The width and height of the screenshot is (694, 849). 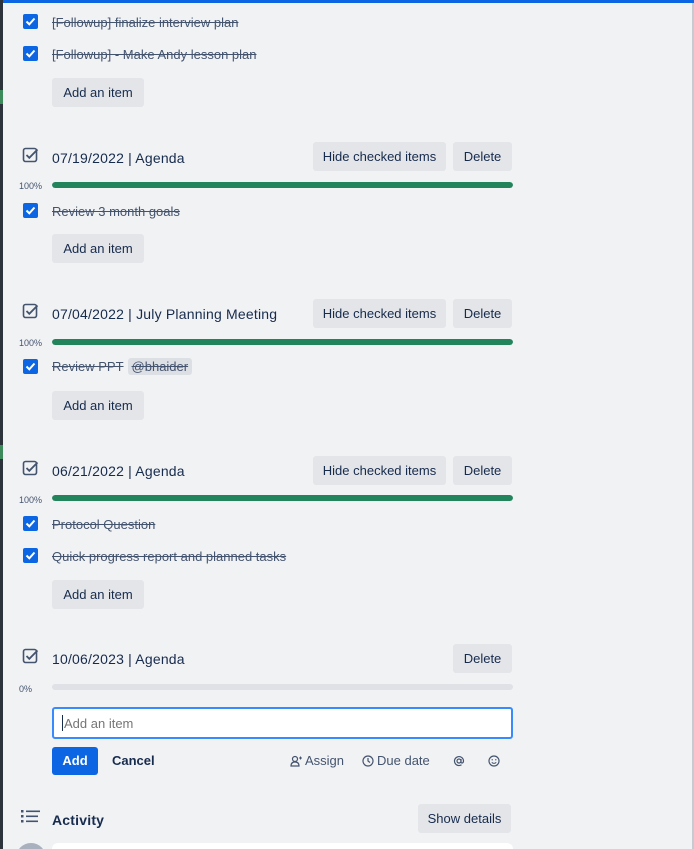 What do you see at coordinates (75, 761) in the screenshot?
I see `add-button: Add` at bounding box center [75, 761].